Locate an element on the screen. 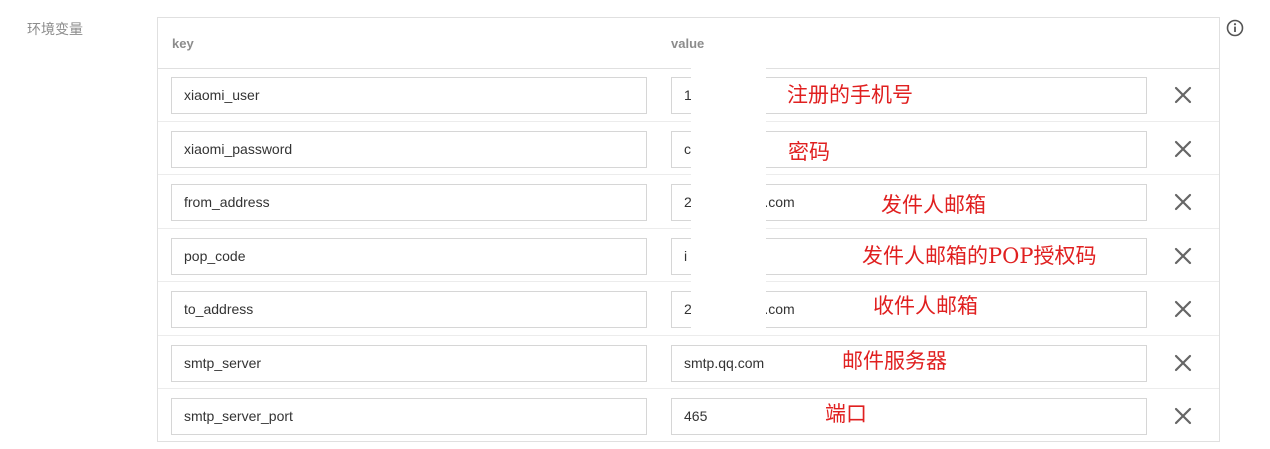 This screenshot has height=449, width=1270. table-header: key value is located at coordinates (688, 43).